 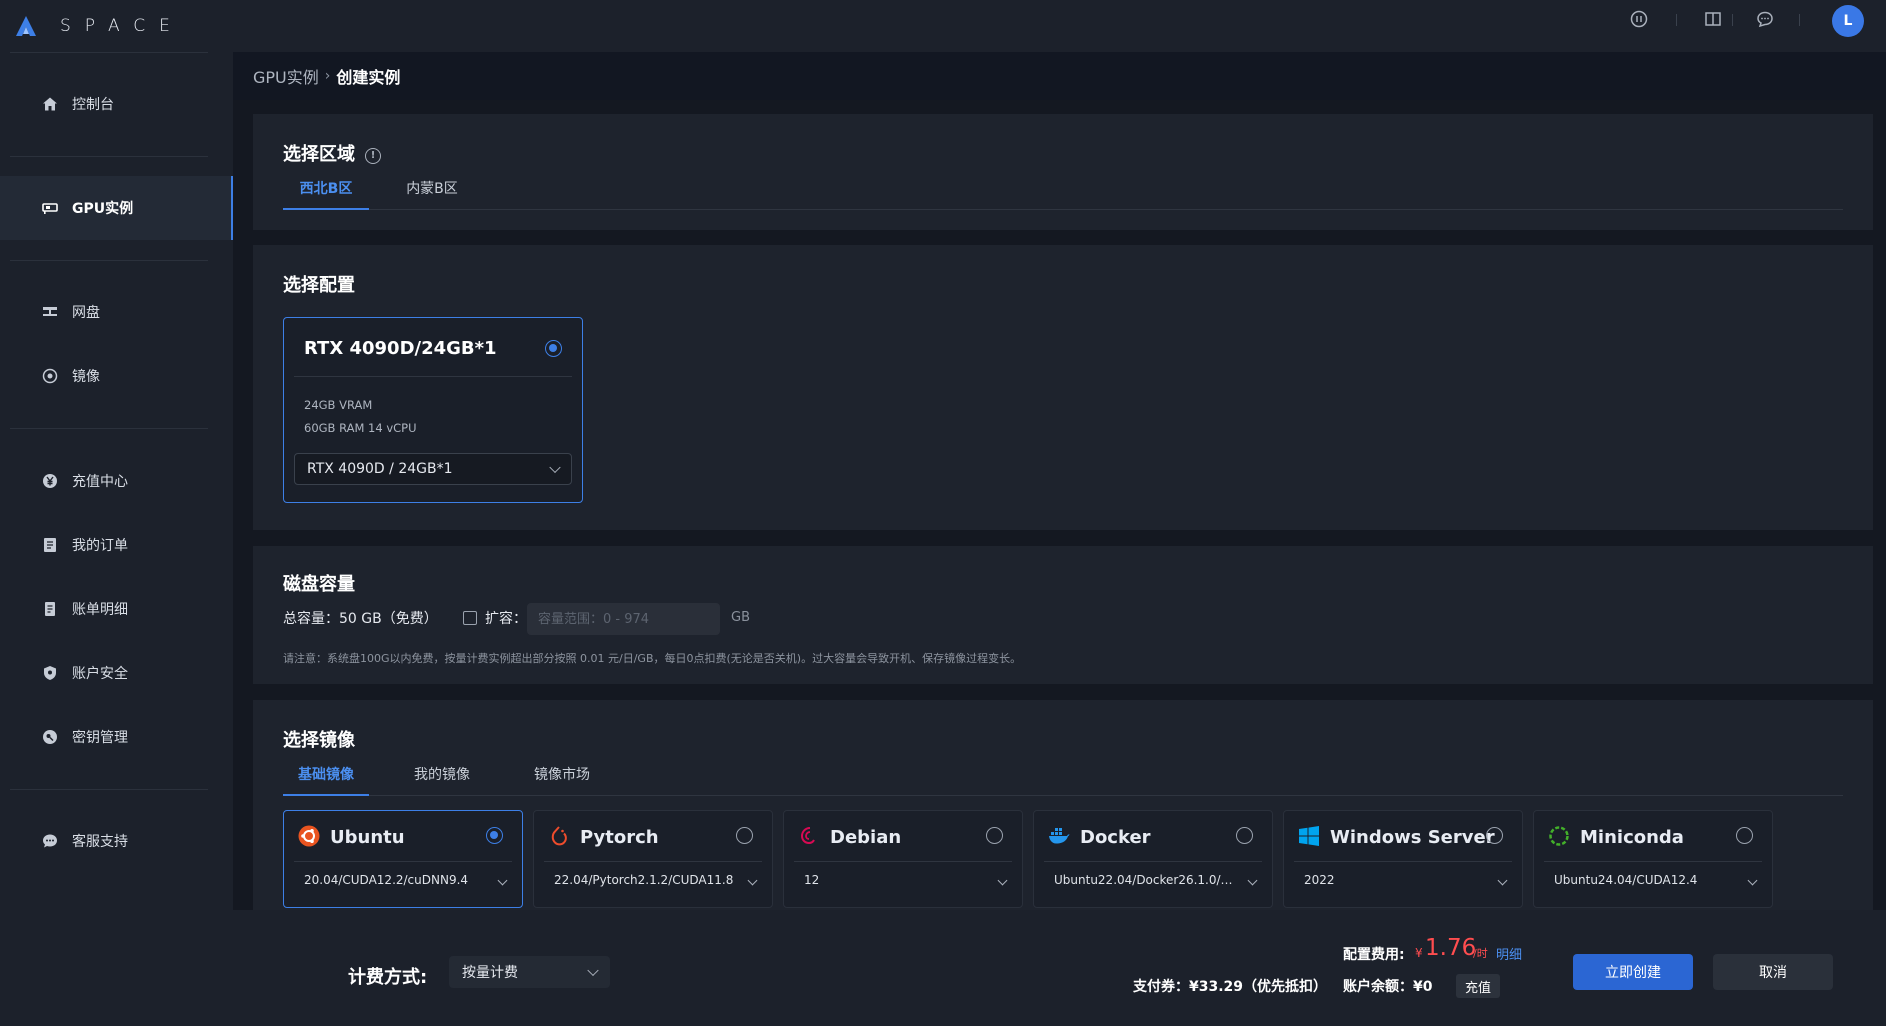 What do you see at coordinates (319, 285) in the screenshot?
I see `config-title: 选择配置` at bounding box center [319, 285].